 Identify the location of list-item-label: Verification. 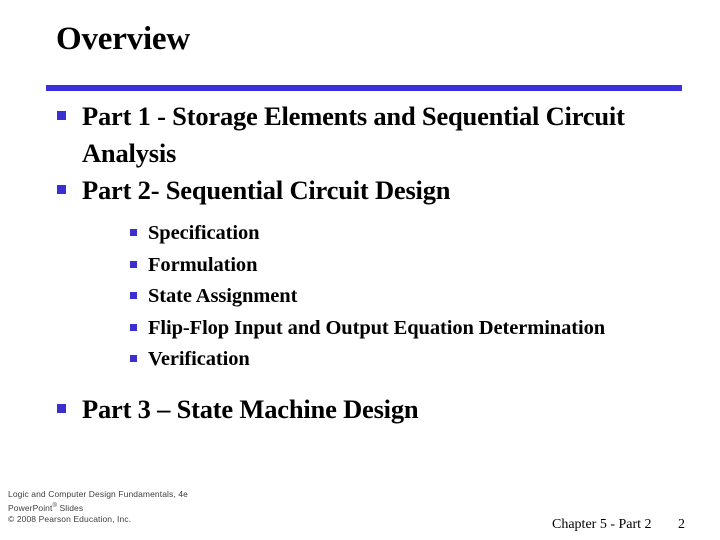
(199, 359).